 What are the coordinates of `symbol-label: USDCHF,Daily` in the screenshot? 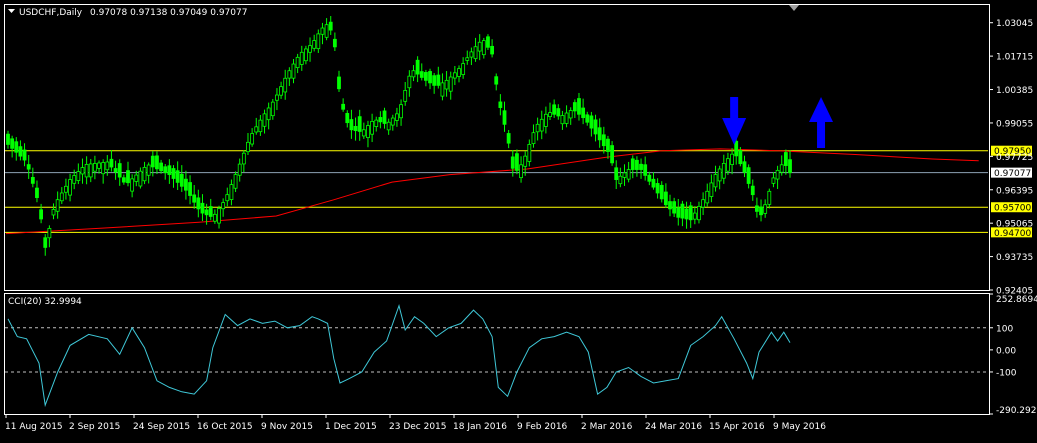 It's located at (51, 13).